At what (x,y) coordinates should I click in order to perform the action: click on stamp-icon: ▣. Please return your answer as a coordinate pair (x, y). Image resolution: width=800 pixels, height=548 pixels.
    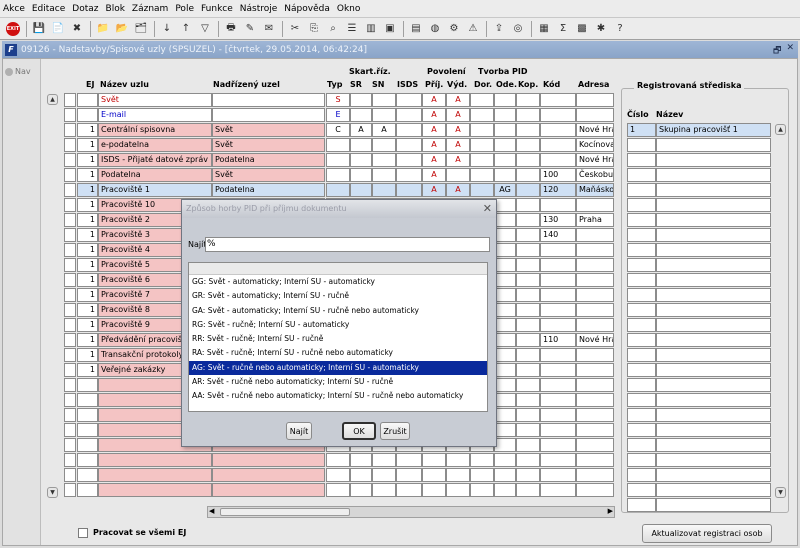
    Looking at the image, I should click on (390, 29).